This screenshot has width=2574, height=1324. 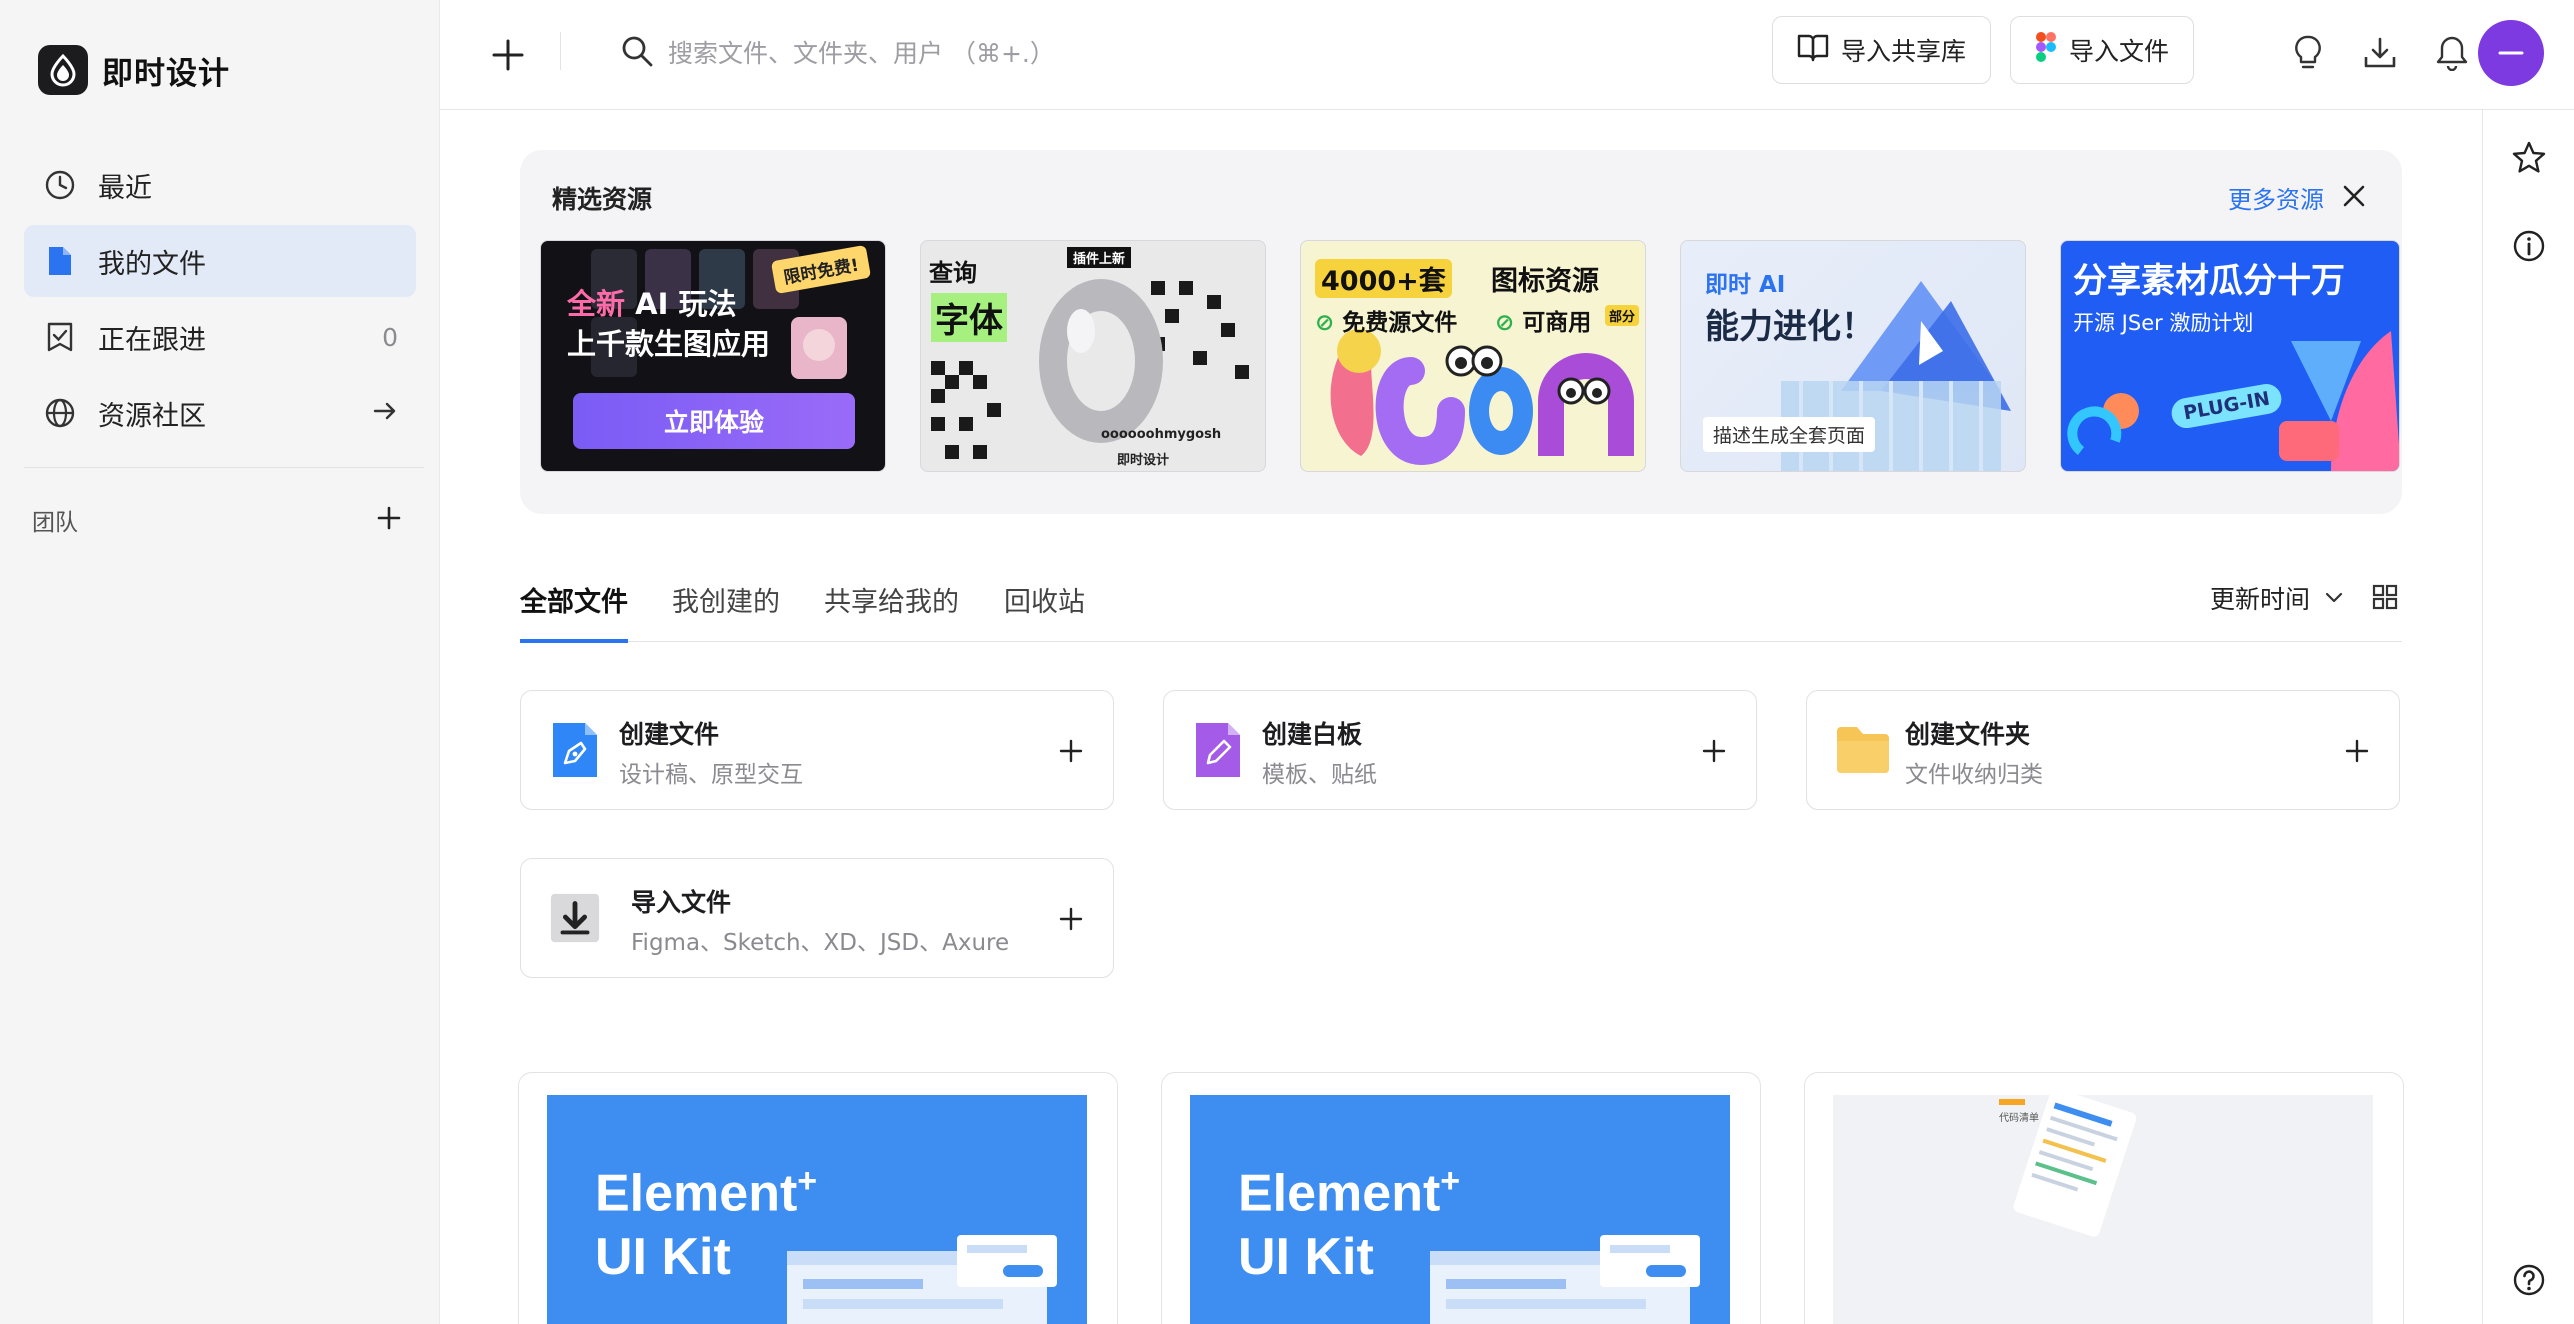 What do you see at coordinates (2019, 1118) in the screenshot?
I see `code-list-thumb-text: 代码清单` at bounding box center [2019, 1118].